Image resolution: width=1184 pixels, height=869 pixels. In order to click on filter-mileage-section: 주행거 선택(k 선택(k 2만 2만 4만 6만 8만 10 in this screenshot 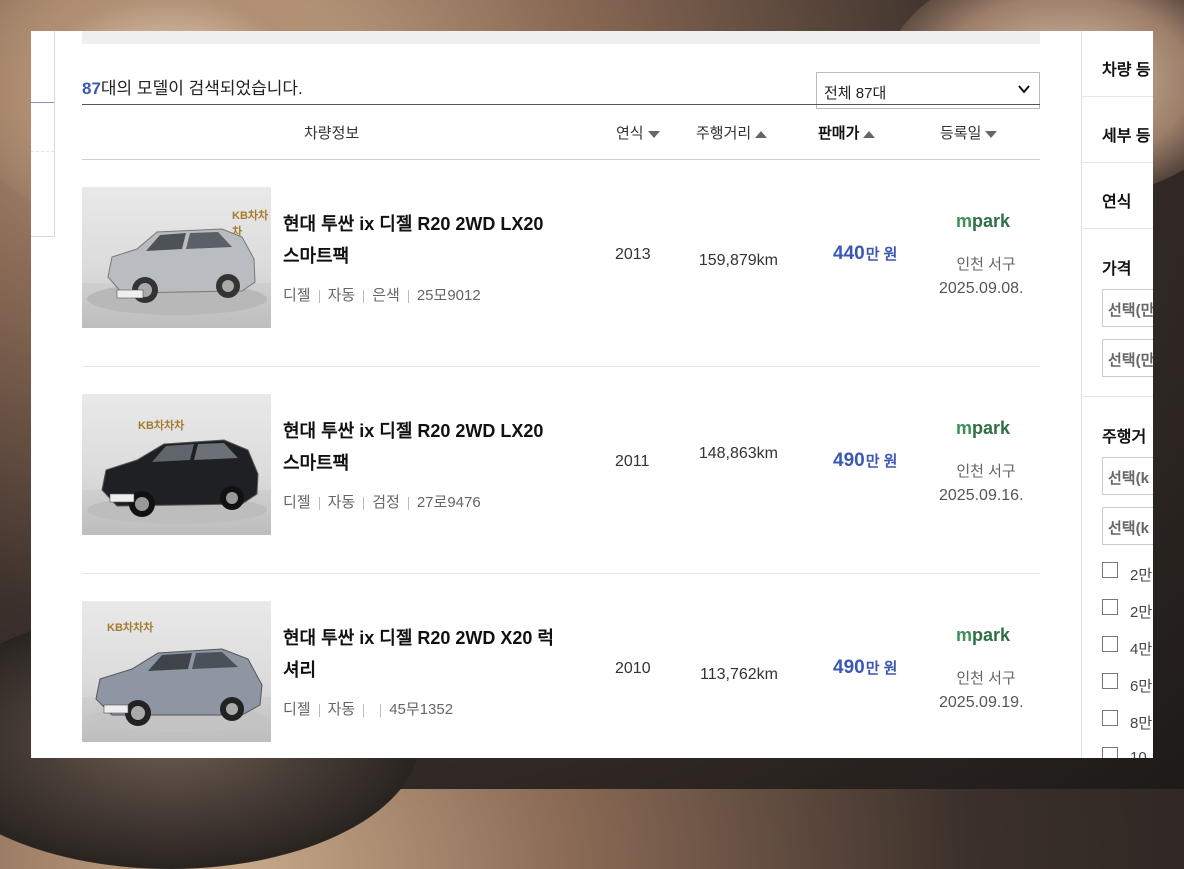, I will do `click(1117, 577)`.